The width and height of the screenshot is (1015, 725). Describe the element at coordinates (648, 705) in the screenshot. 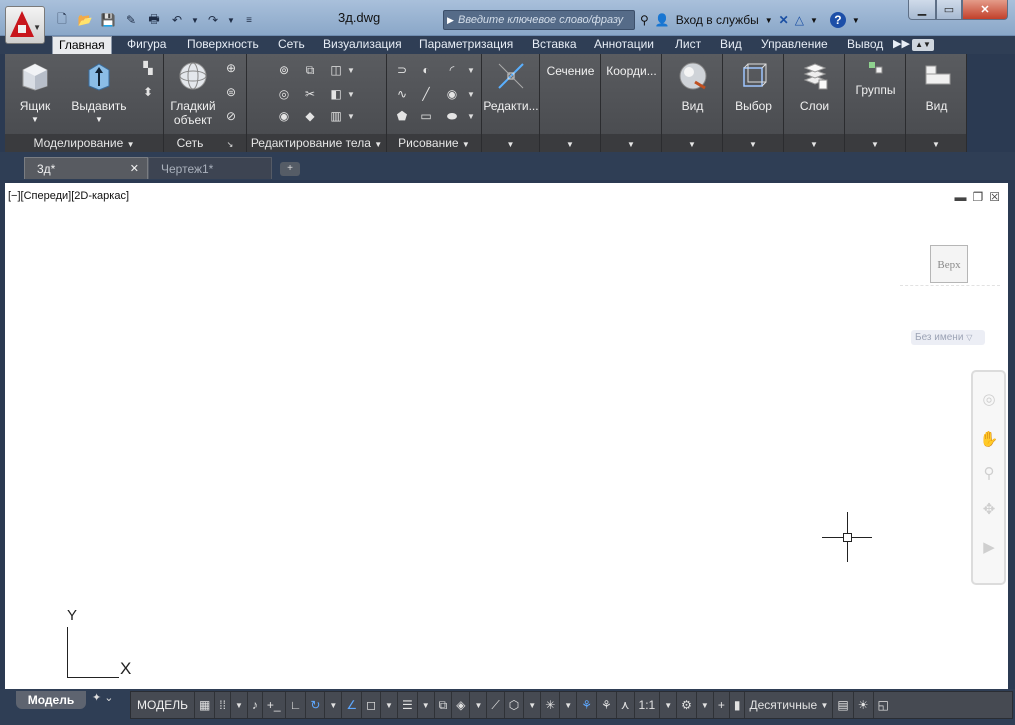

I see `annotation-scale-value: 1:1` at that location.